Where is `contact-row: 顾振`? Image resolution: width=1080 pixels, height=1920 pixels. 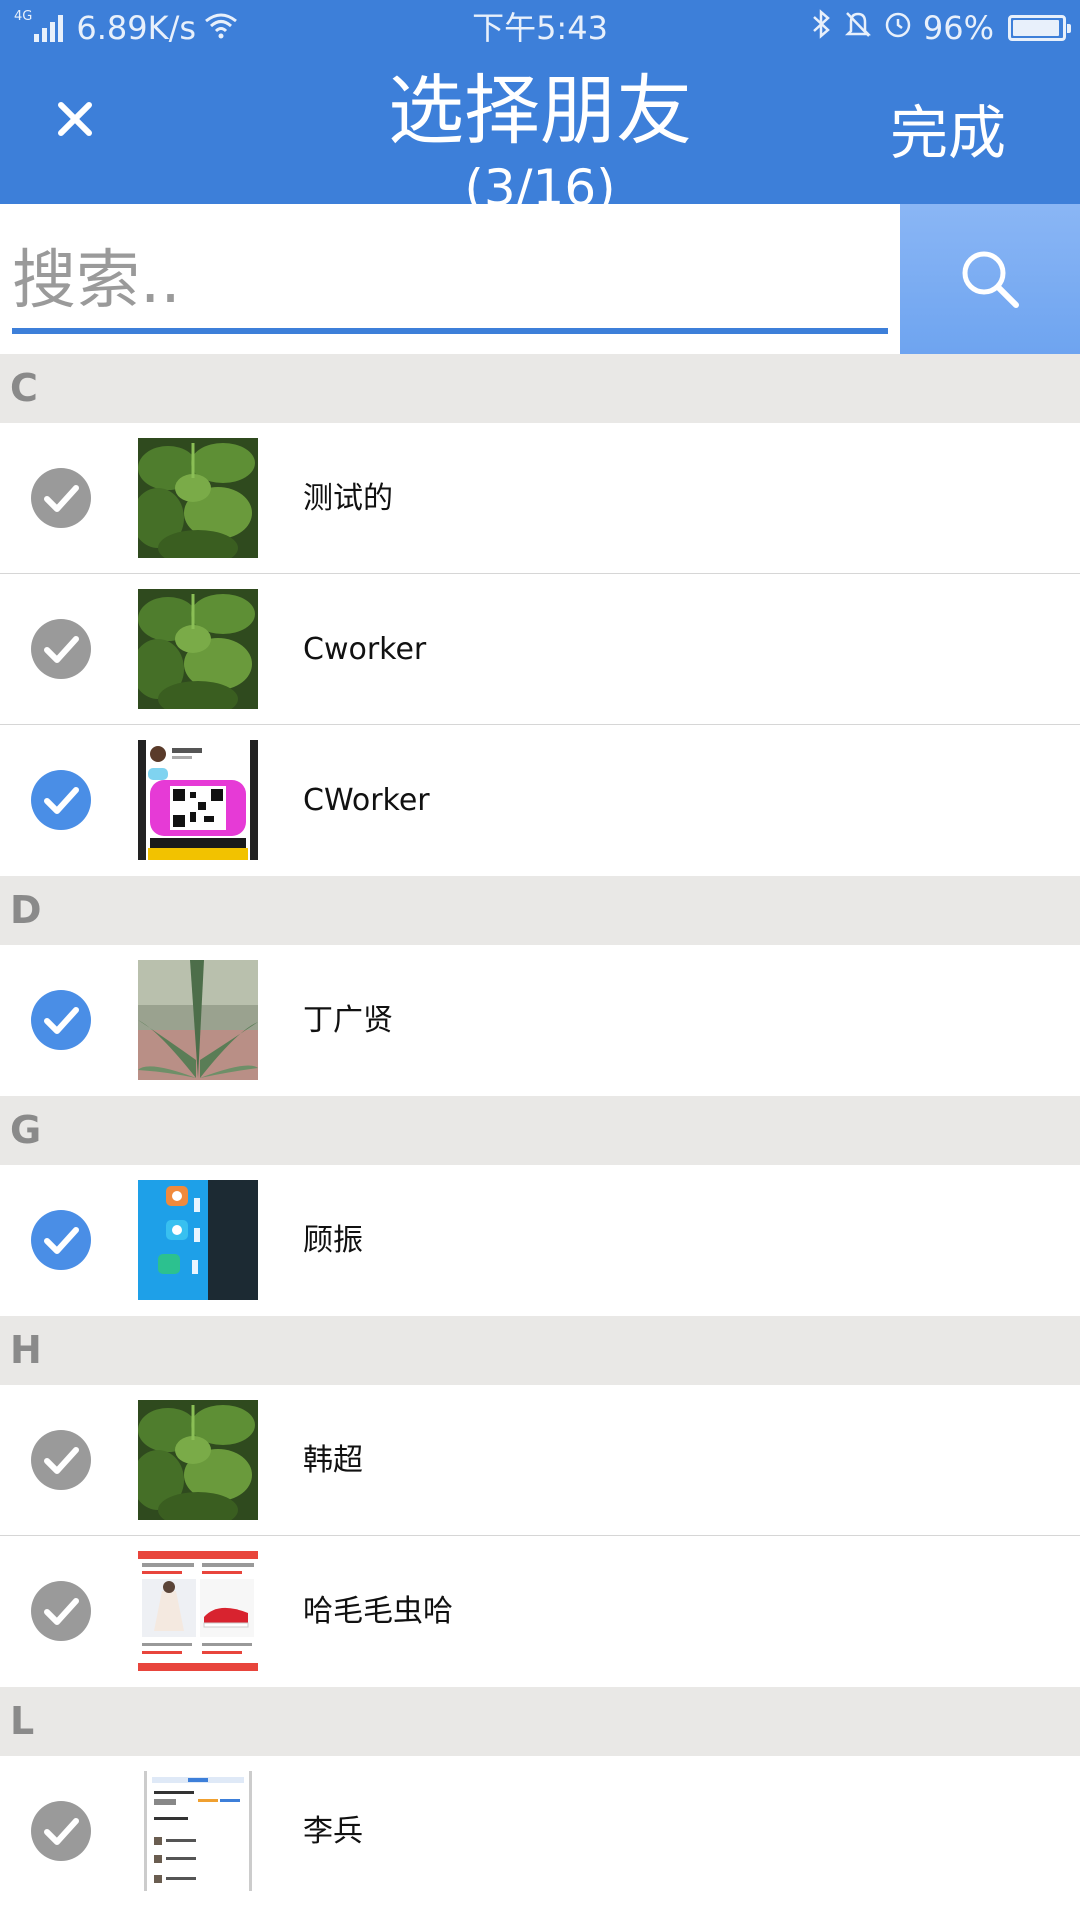 contact-row: 顾振 is located at coordinates (540, 1240).